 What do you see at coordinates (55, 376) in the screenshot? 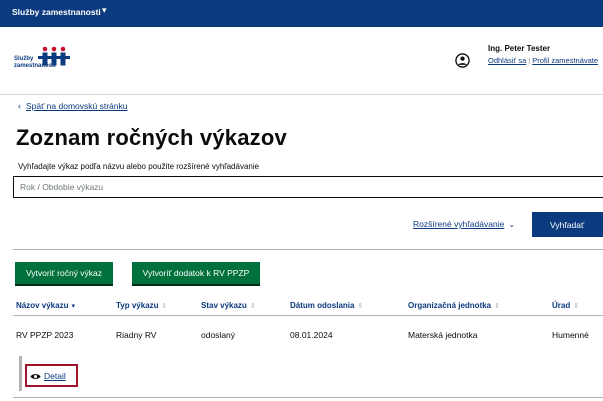
I see `detail-link: Detail` at bounding box center [55, 376].